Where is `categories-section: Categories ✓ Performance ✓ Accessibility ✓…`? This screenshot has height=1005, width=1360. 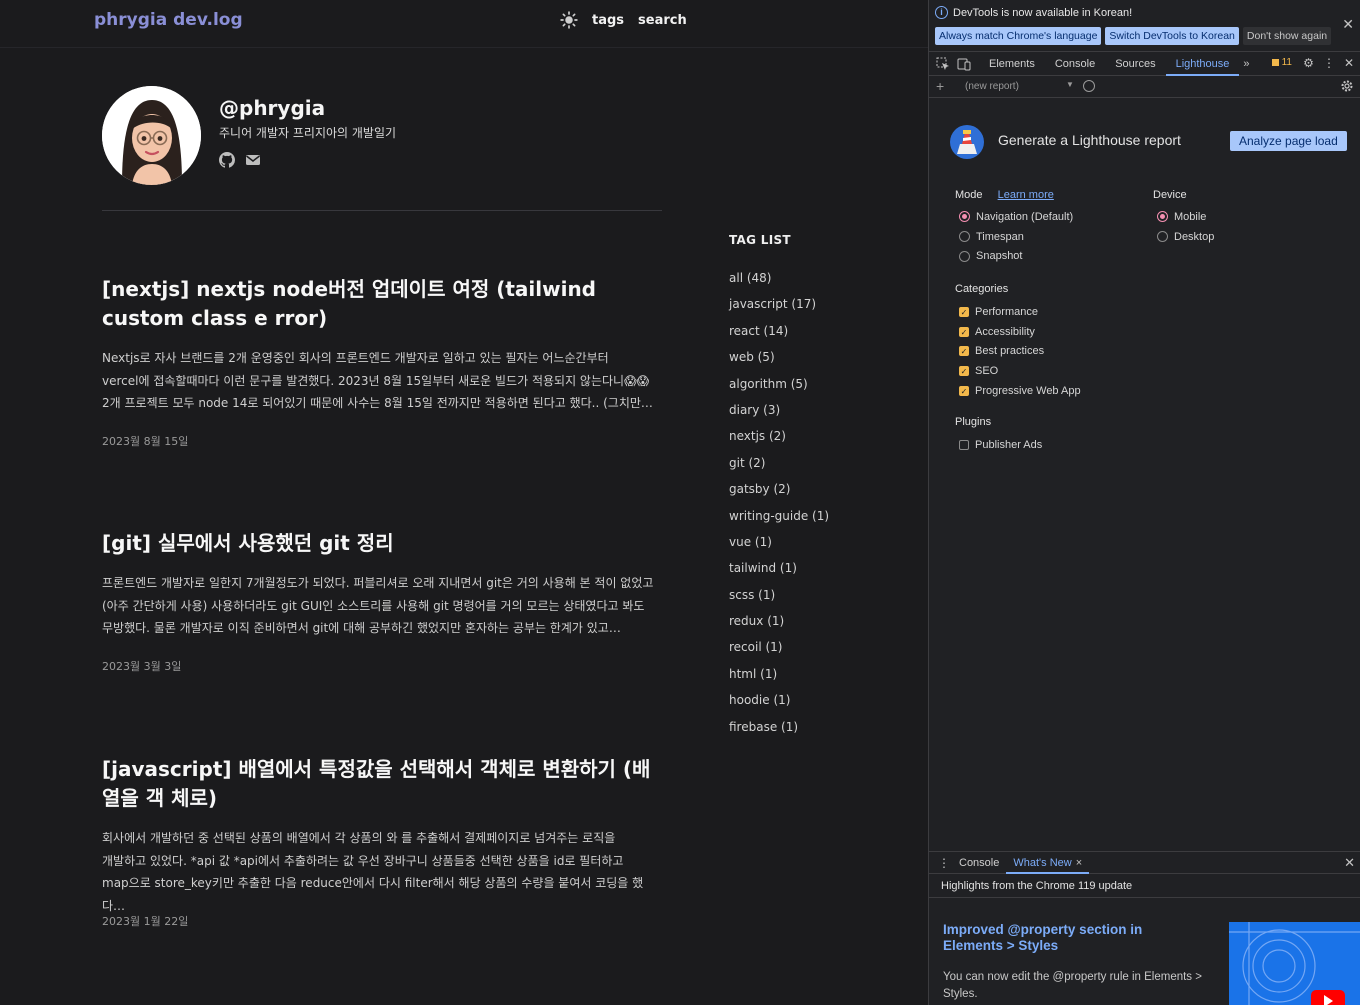
categories-section: Categories ✓ Performance ✓ Accessibility ✓… is located at coordinates (1018, 341).